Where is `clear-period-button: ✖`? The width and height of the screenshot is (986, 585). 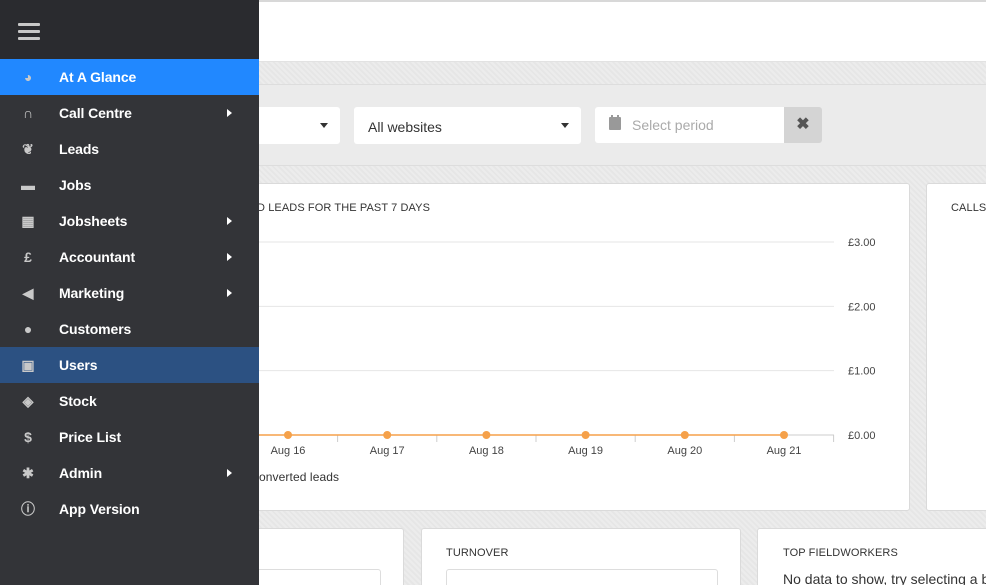
clear-period-button: ✖ is located at coordinates (803, 125).